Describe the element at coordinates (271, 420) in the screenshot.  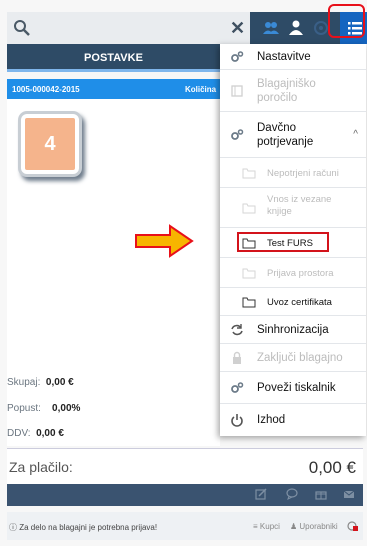
I see `menu-item-label: Izhod` at that location.